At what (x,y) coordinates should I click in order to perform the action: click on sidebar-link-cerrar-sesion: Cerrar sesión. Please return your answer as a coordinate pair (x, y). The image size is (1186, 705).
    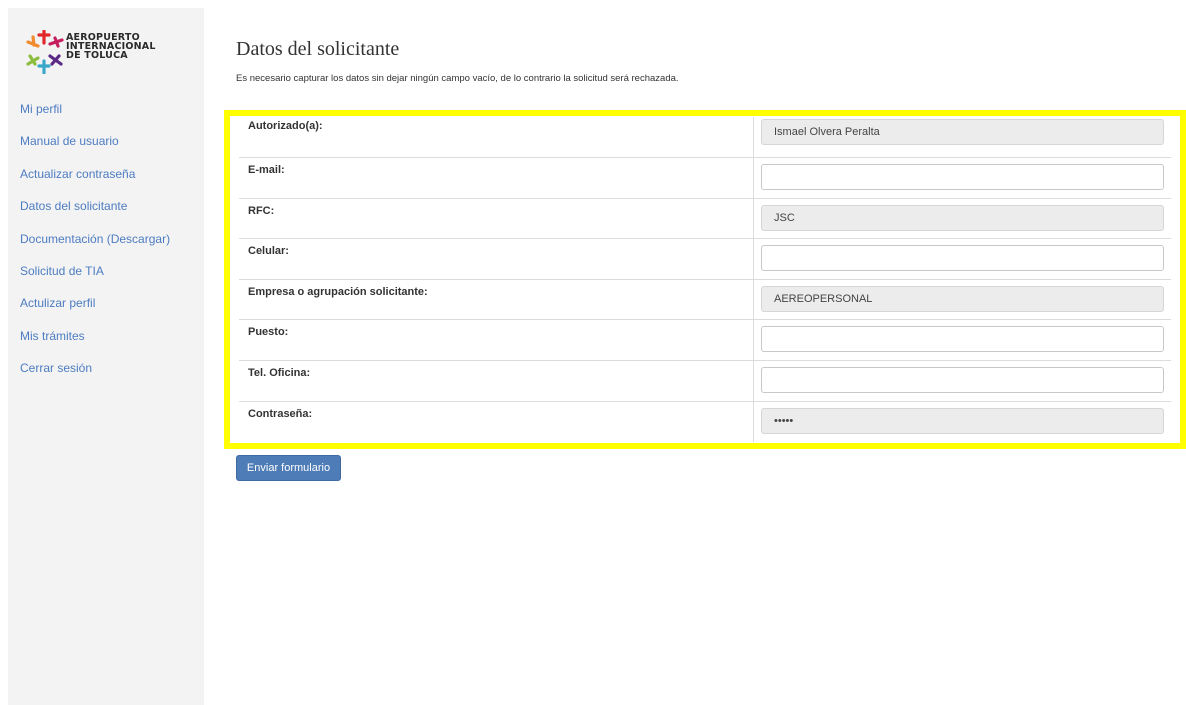
    Looking at the image, I should click on (56, 368).